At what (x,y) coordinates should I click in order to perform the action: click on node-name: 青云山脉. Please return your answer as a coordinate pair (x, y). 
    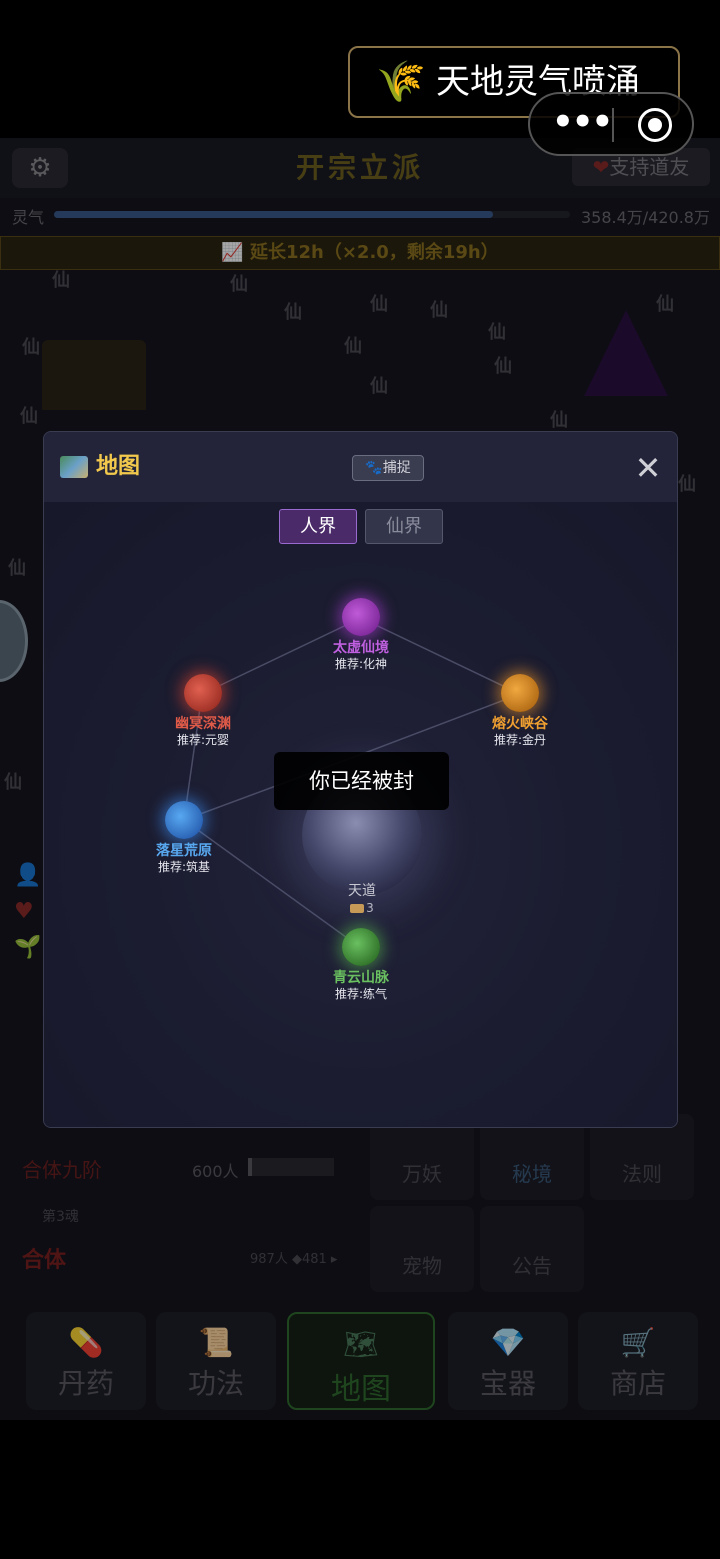
    Looking at the image, I should click on (361, 978).